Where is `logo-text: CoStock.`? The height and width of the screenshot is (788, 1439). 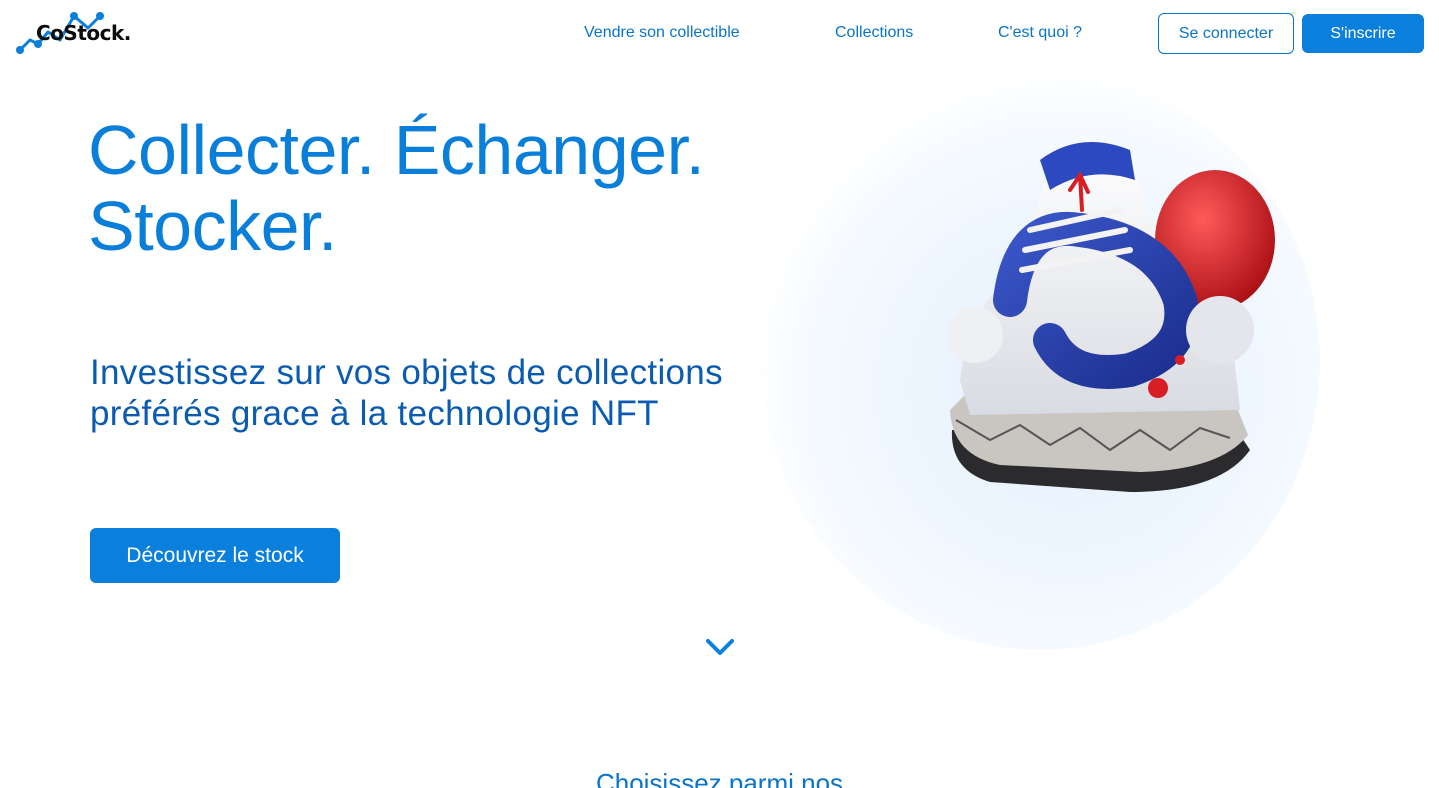
logo-text: CoStock. is located at coordinates (83, 33).